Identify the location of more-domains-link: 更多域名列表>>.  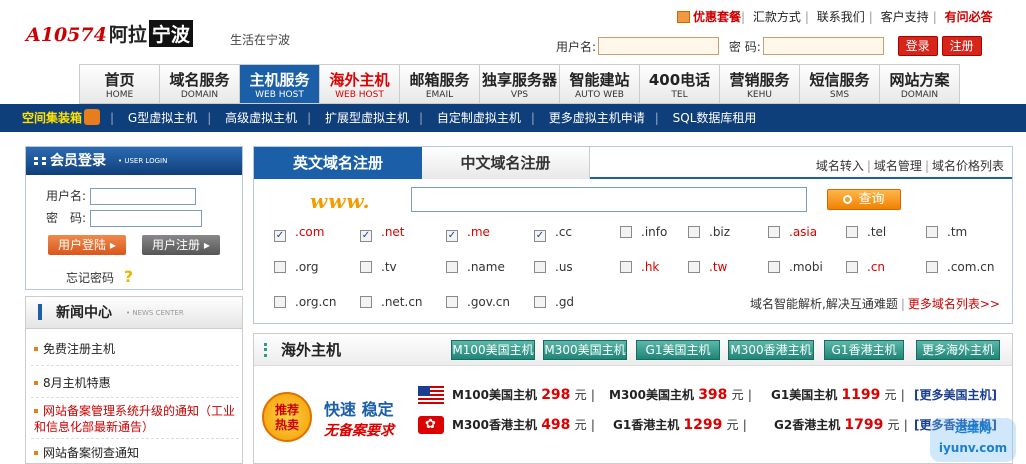
(954, 304).